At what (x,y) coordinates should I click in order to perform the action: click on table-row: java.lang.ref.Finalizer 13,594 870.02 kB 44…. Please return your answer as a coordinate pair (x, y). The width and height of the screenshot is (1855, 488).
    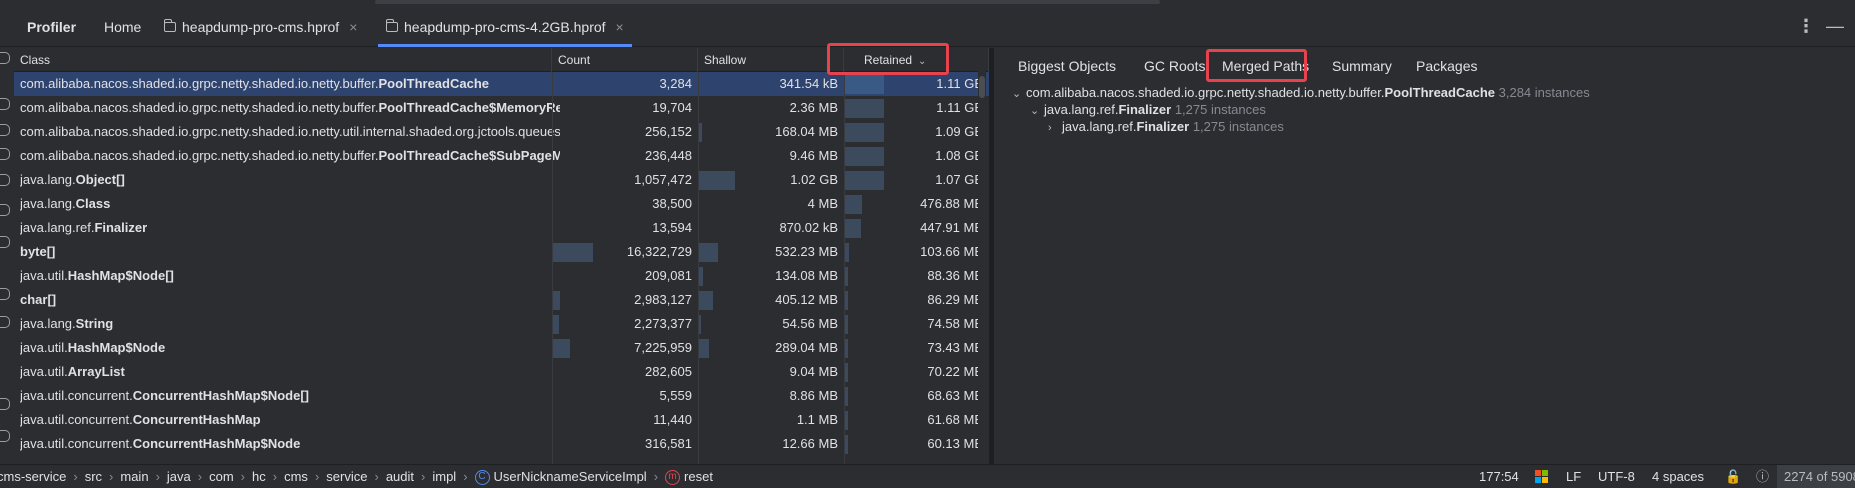
    Looking at the image, I should click on (501, 228).